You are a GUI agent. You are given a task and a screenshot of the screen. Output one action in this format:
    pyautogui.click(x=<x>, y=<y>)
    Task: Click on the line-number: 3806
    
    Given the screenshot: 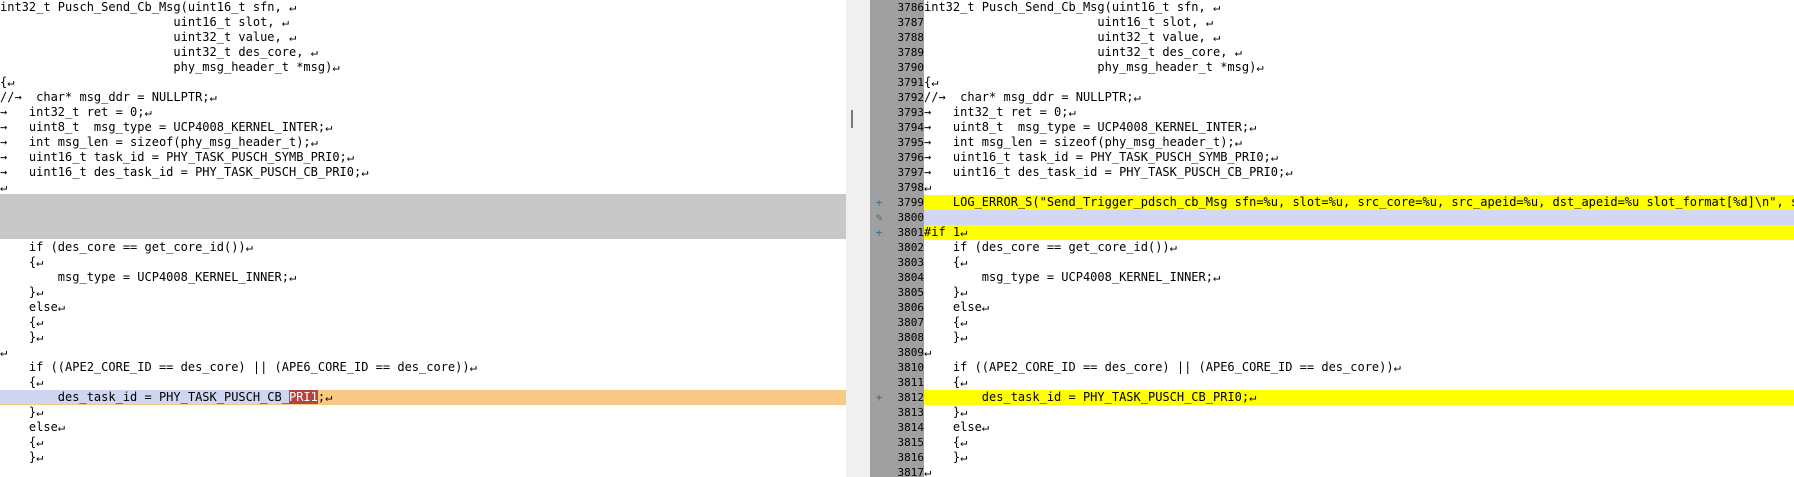 What is the action you would take?
    pyautogui.click(x=897, y=307)
    